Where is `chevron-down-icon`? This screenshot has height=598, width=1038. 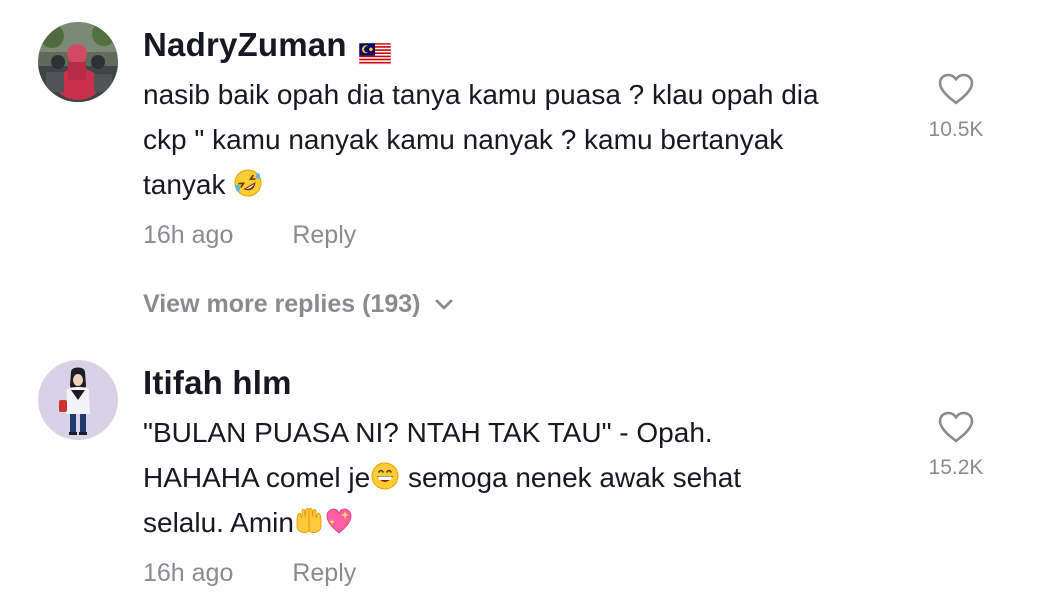
chevron-down-icon is located at coordinates (444, 305).